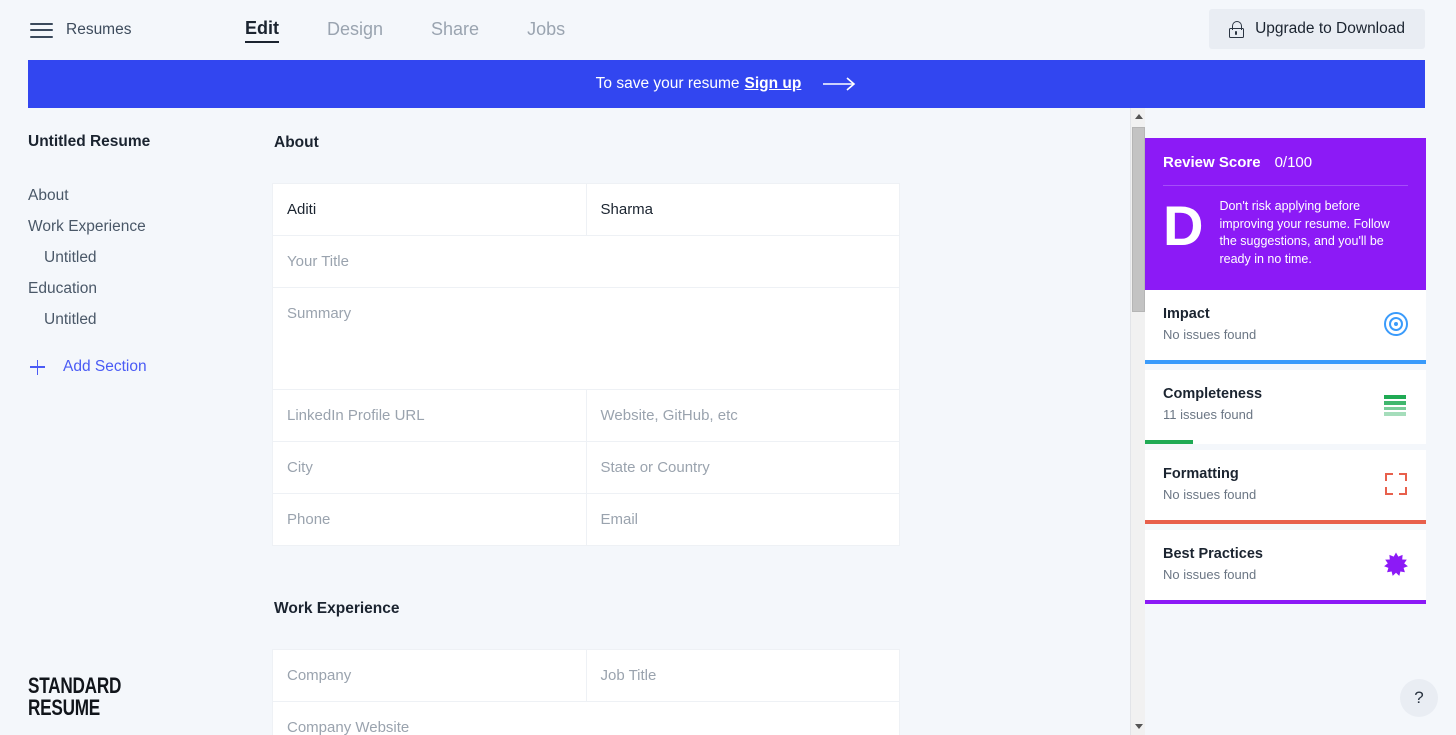 Image resolution: width=1456 pixels, height=735 pixels. I want to click on signup-banner: To save your resume Sign up, so click(726, 84).